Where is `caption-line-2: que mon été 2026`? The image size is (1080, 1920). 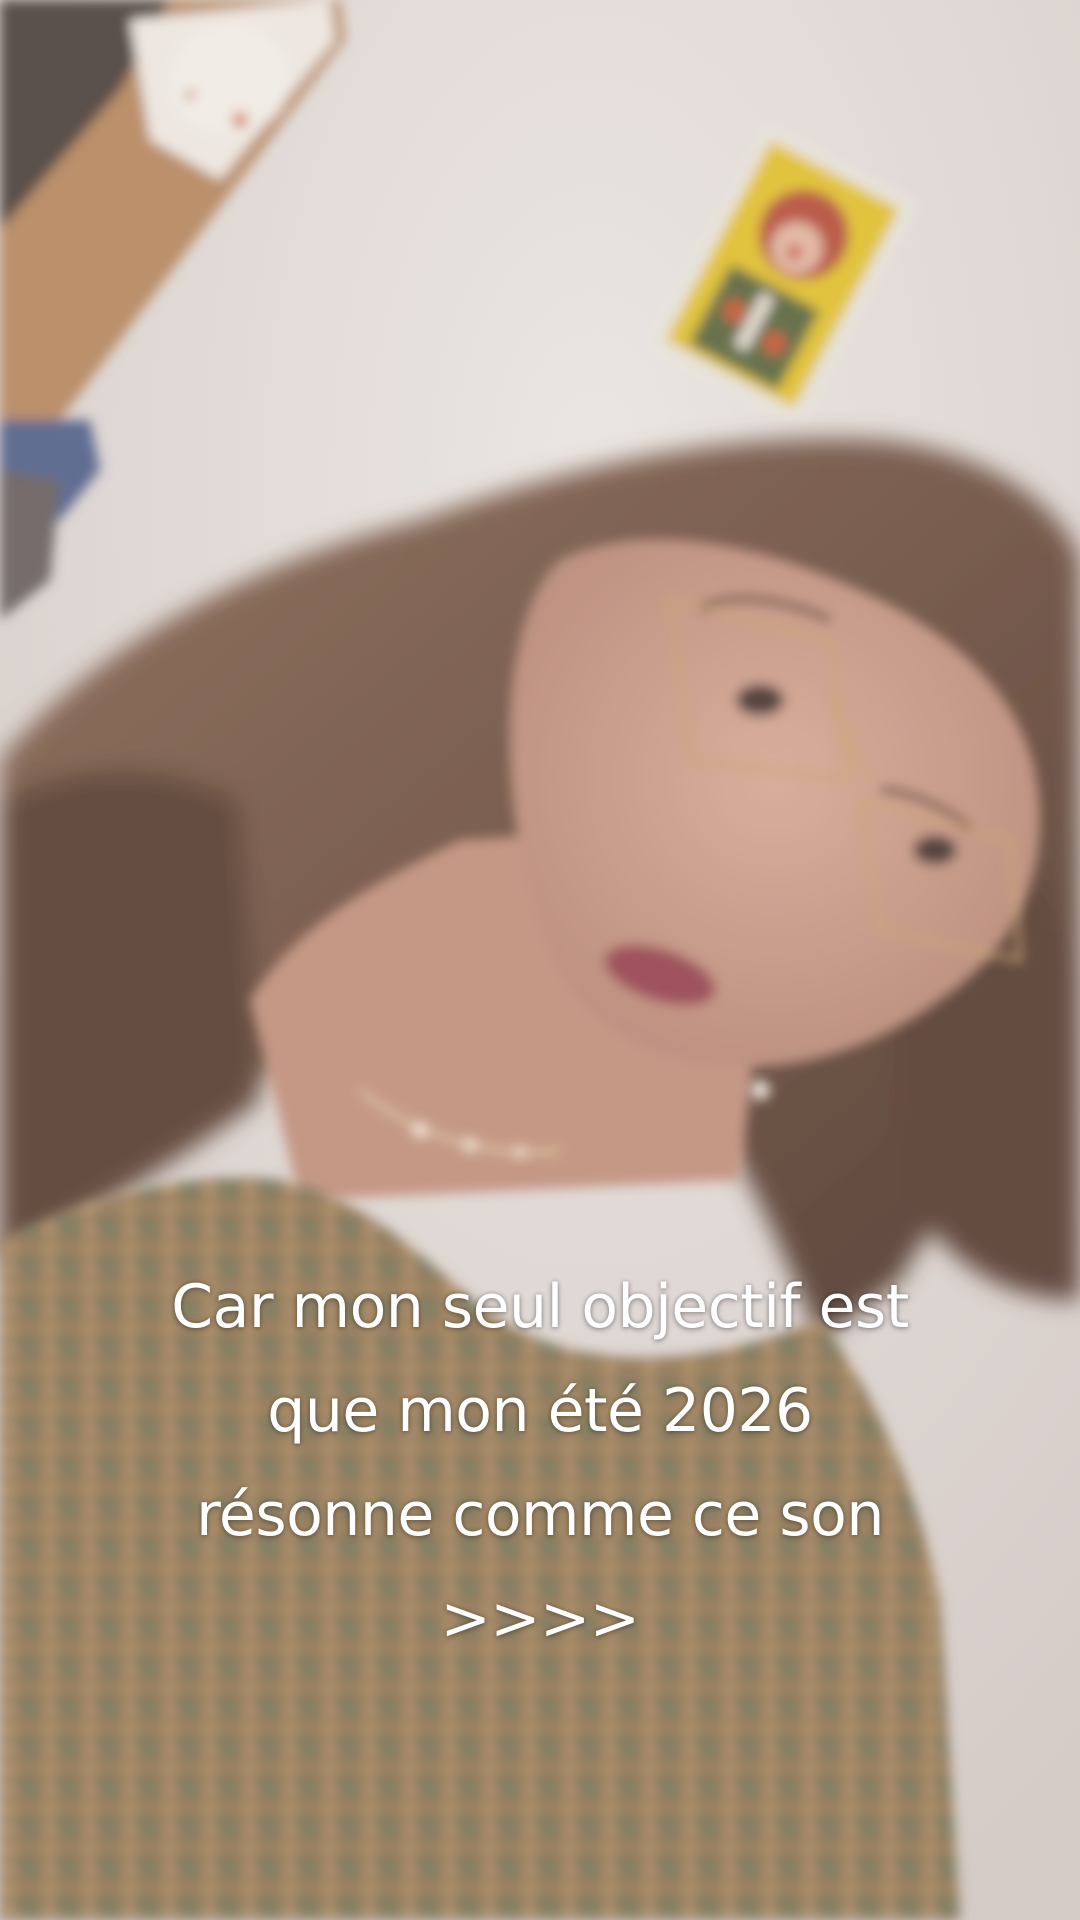
caption-line-2: que mon été 2026 is located at coordinates (540, 1411).